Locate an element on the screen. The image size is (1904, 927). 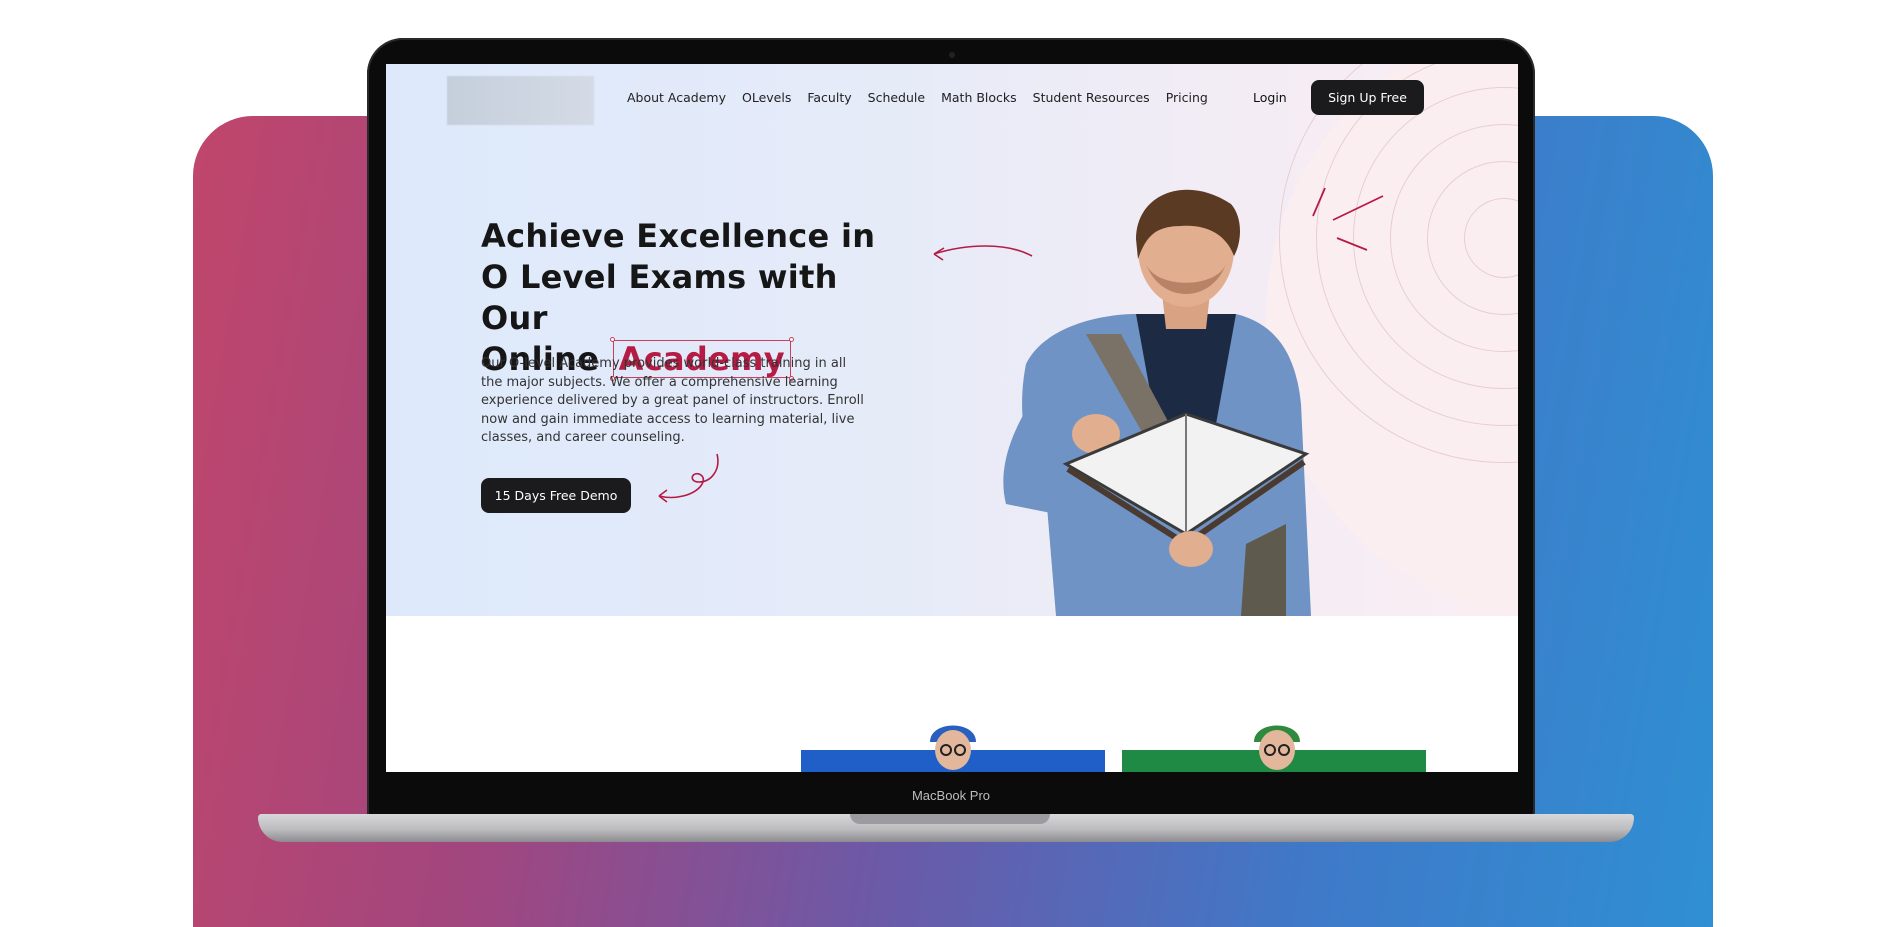
nav-item-math-blocks: Math Blocks is located at coordinates (979, 97).